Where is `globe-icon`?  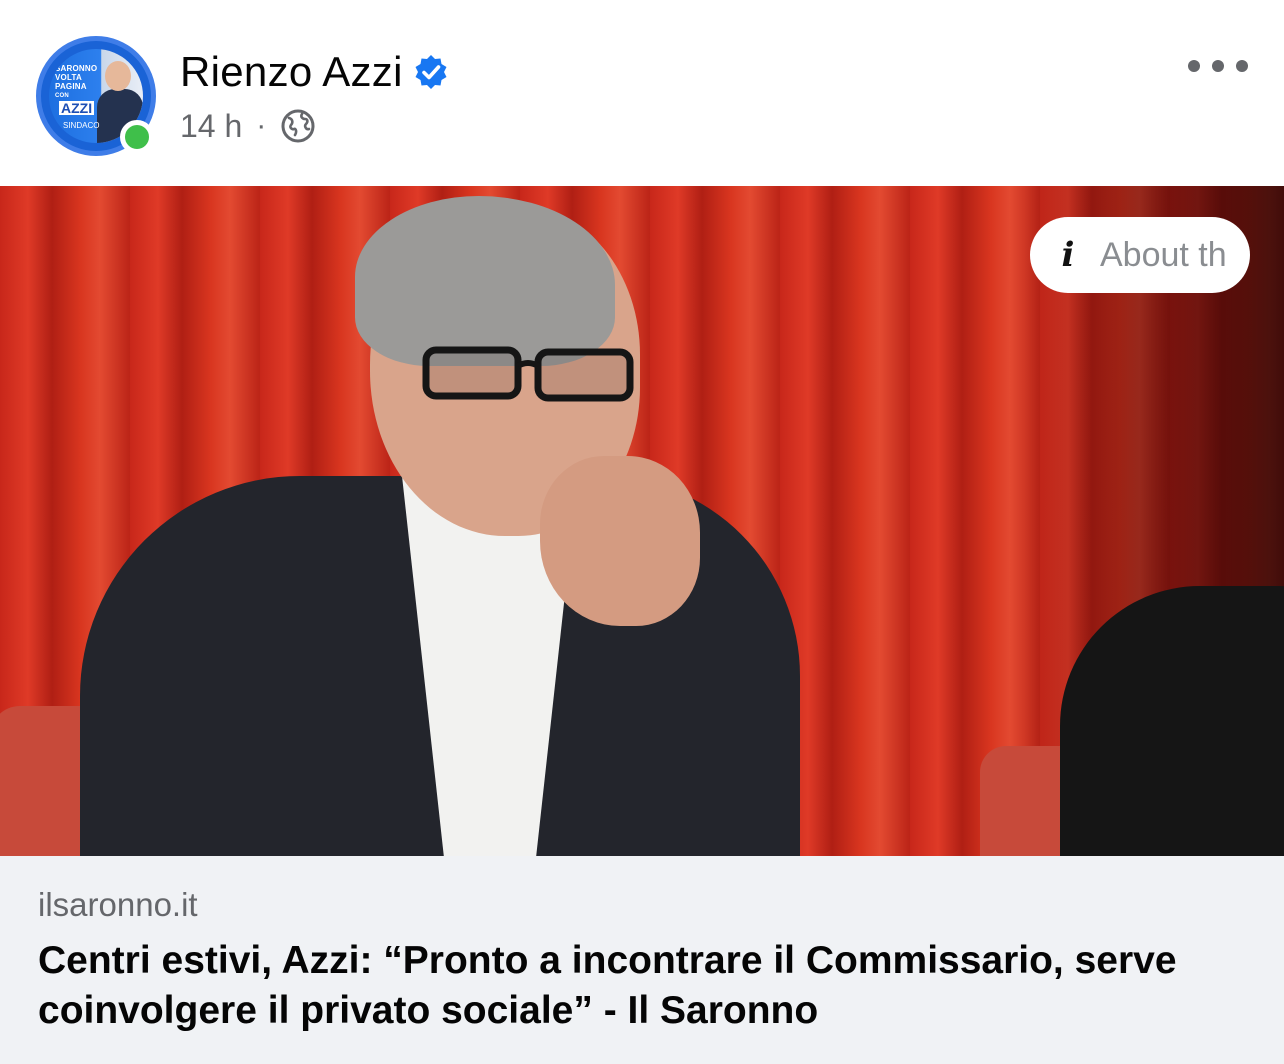
globe-icon is located at coordinates (298, 126).